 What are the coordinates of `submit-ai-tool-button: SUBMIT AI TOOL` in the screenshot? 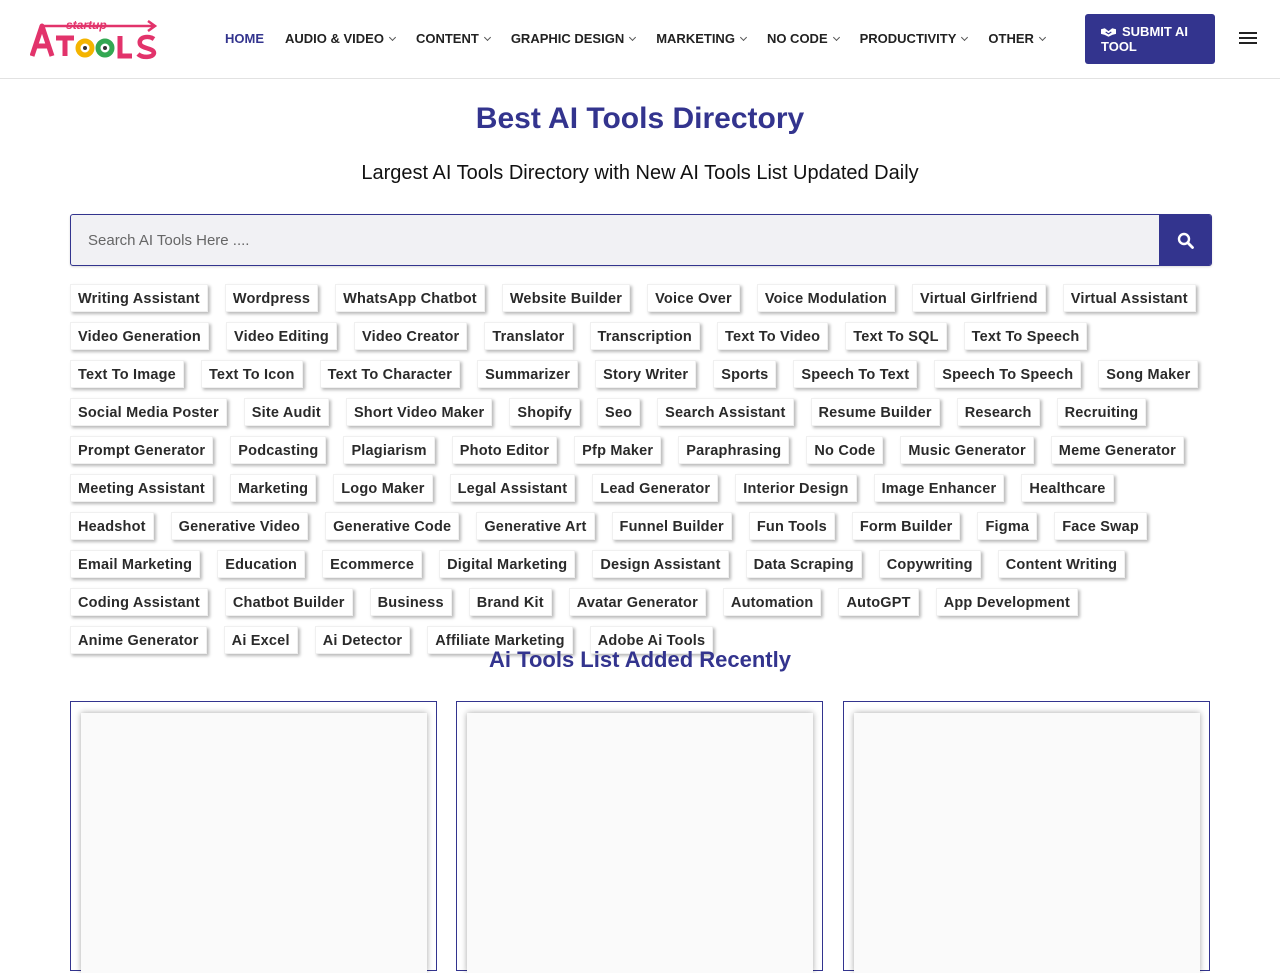 It's located at (1150, 39).